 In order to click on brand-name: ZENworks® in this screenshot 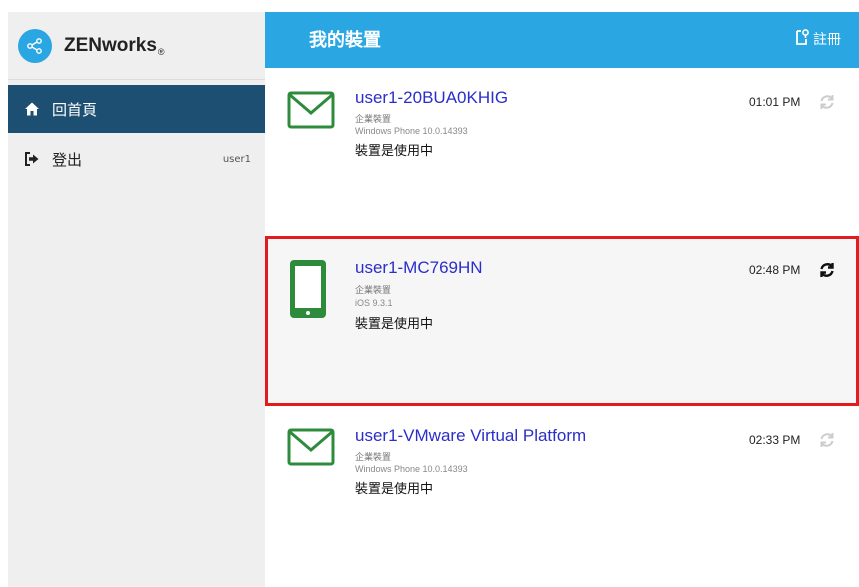, I will do `click(114, 45)`.